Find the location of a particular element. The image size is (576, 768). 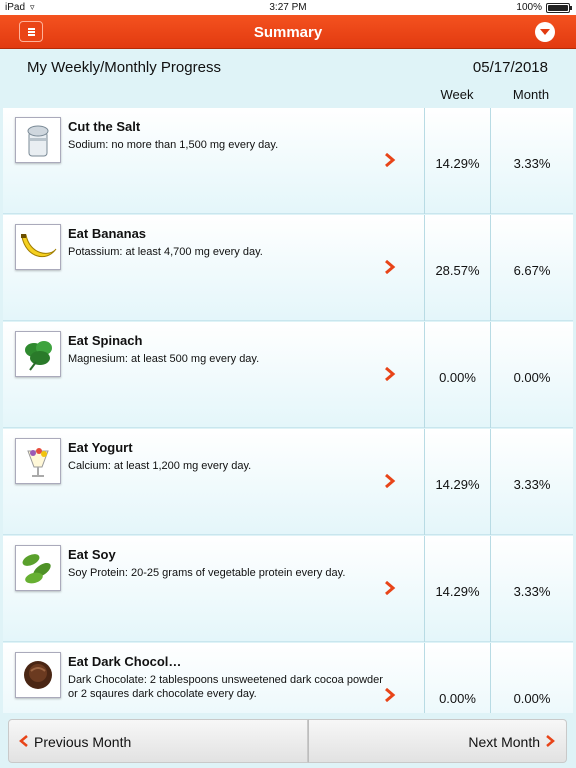

page-title: Summary is located at coordinates (288, 32).